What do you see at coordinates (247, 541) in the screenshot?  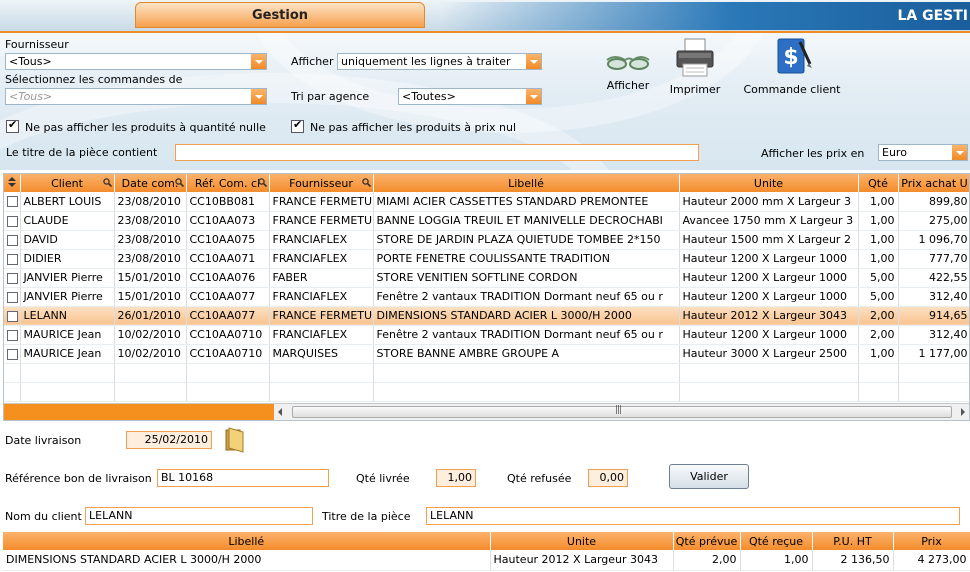 I see `detail-header-libelle: Libellé` at bounding box center [247, 541].